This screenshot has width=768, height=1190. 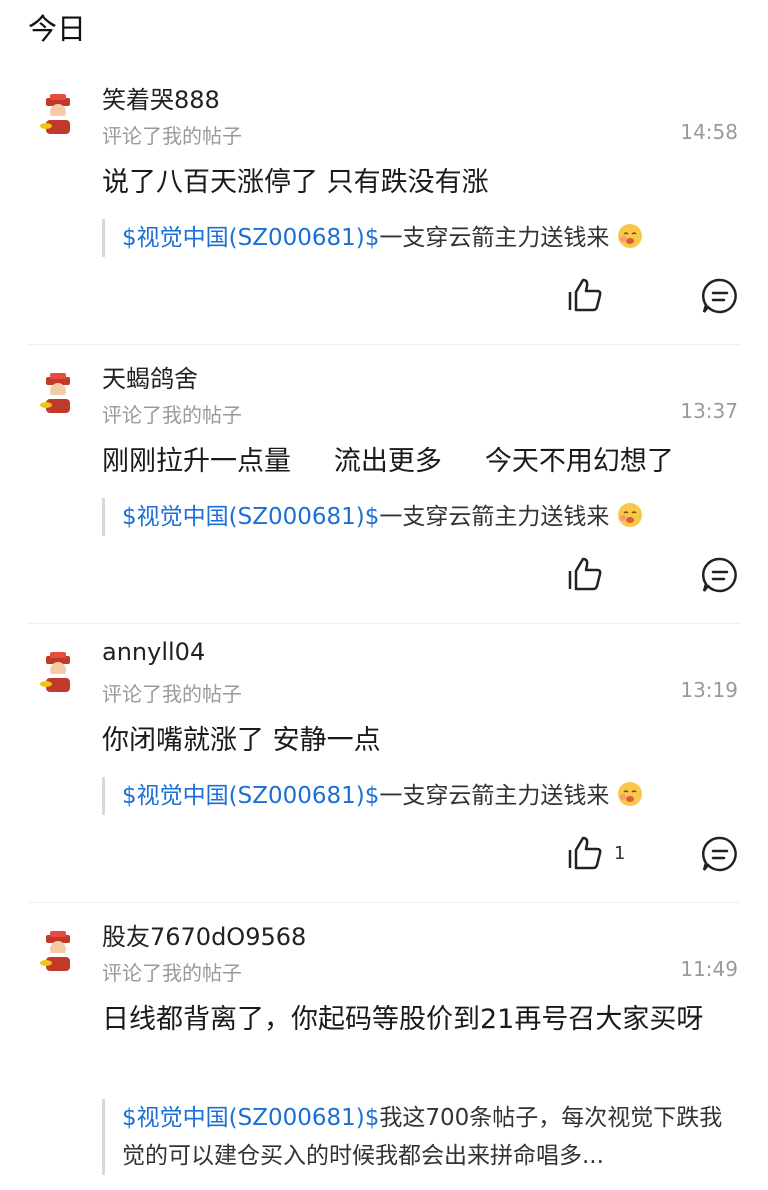 I want to click on username: 股友7670dO9568, so click(x=204, y=934).